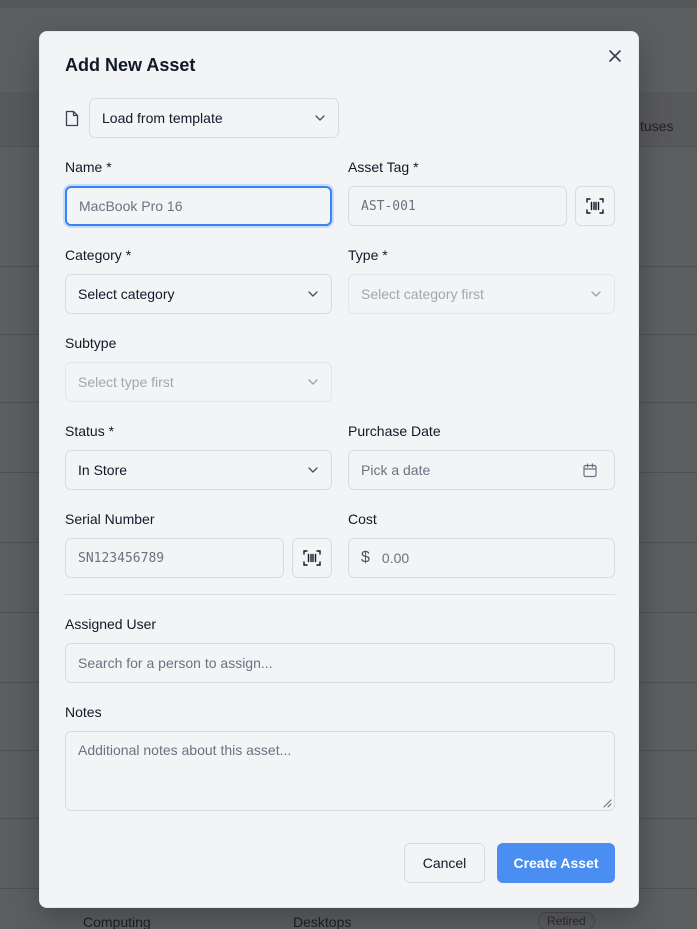  Describe the element at coordinates (395, 558) in the screenshot. I see `cost-placeholder: 0.00` at that location.